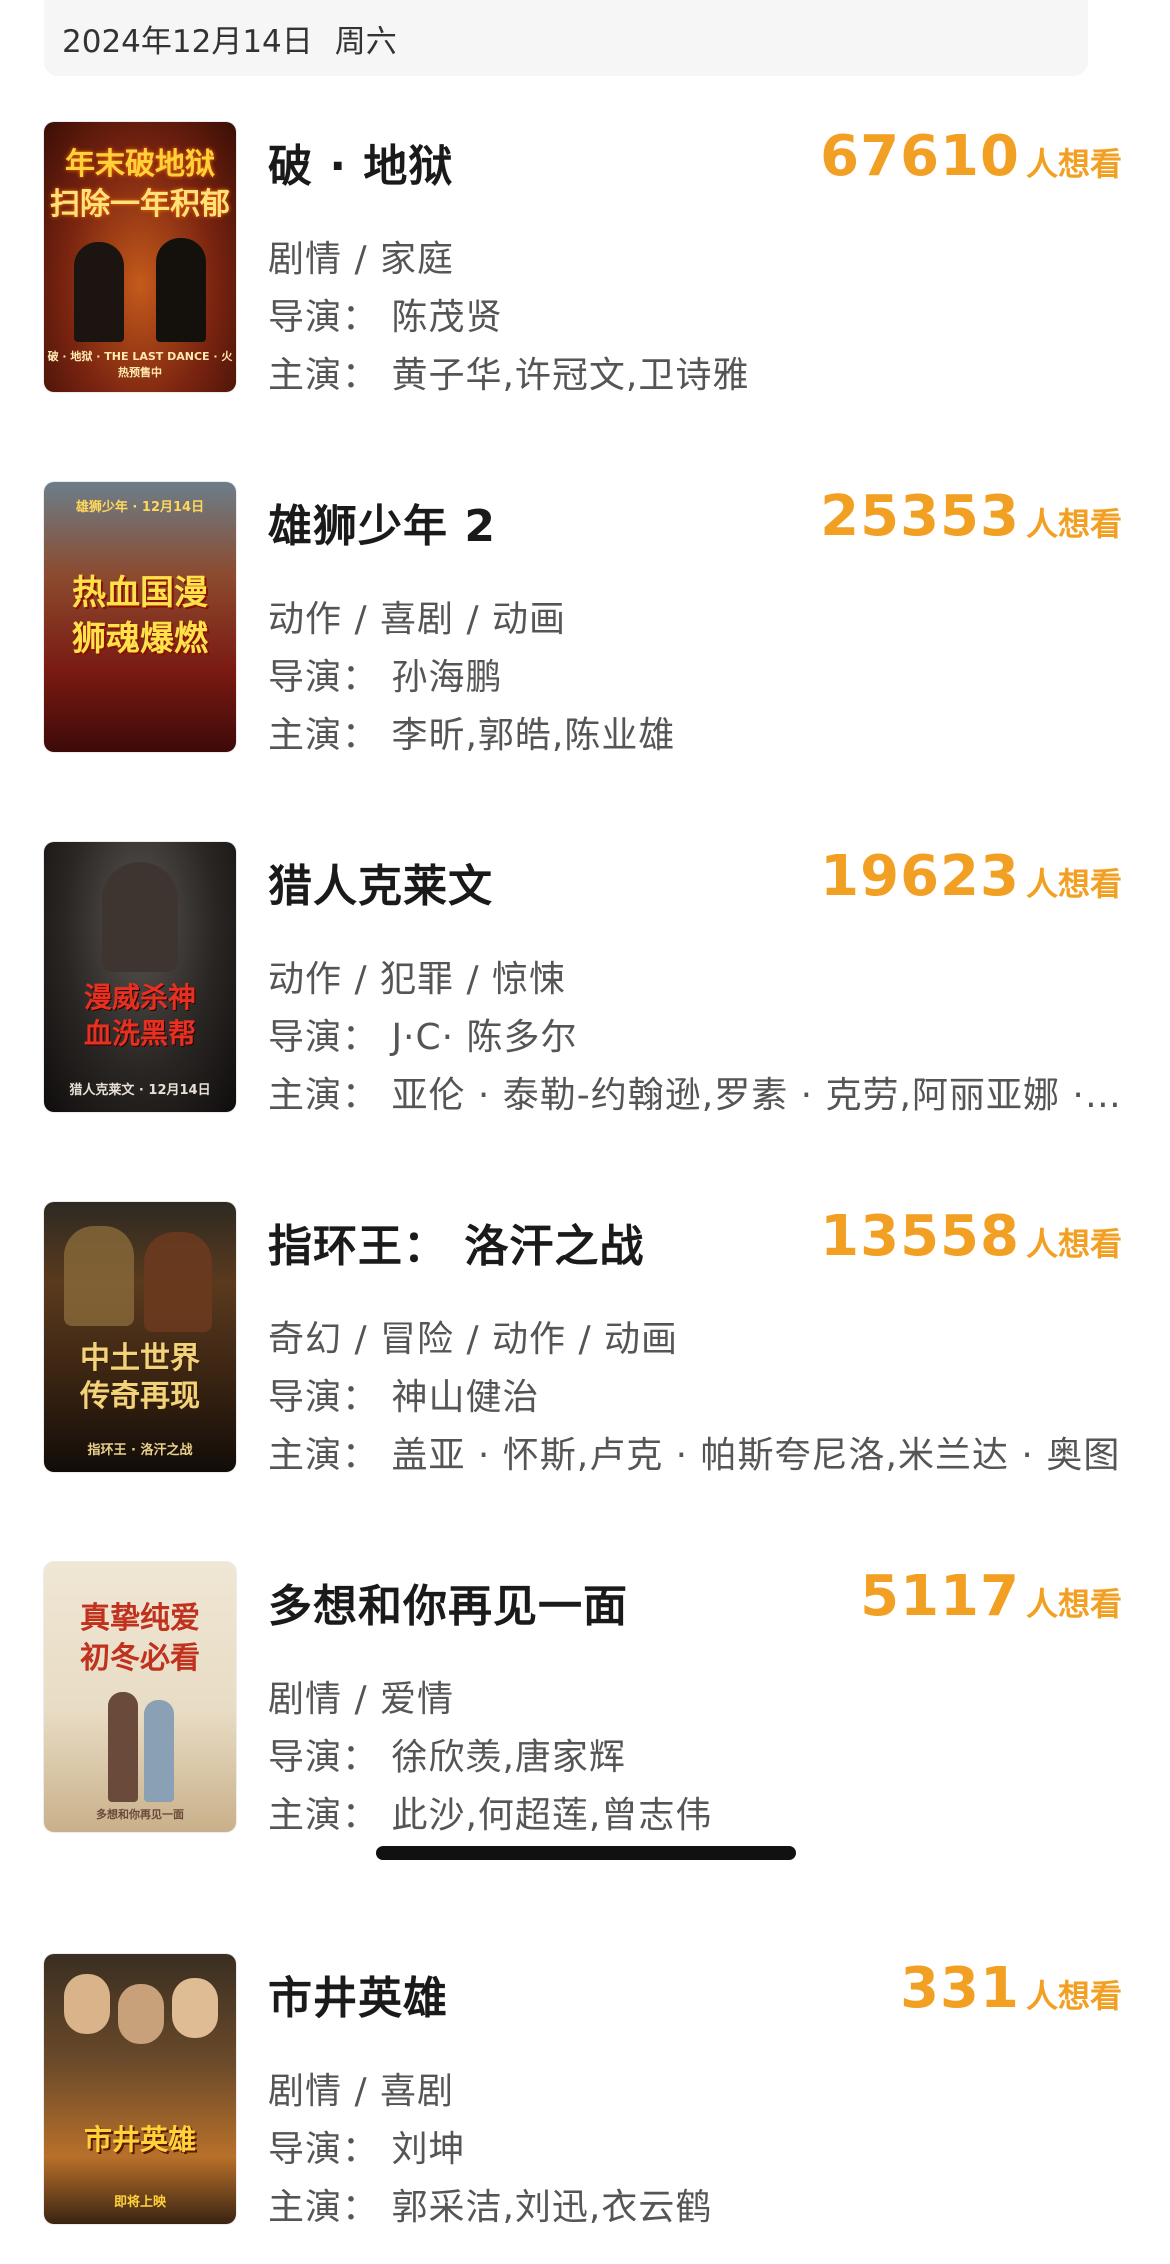  I want to click on movie-title: 破 · 地狱, so click(360, 162).